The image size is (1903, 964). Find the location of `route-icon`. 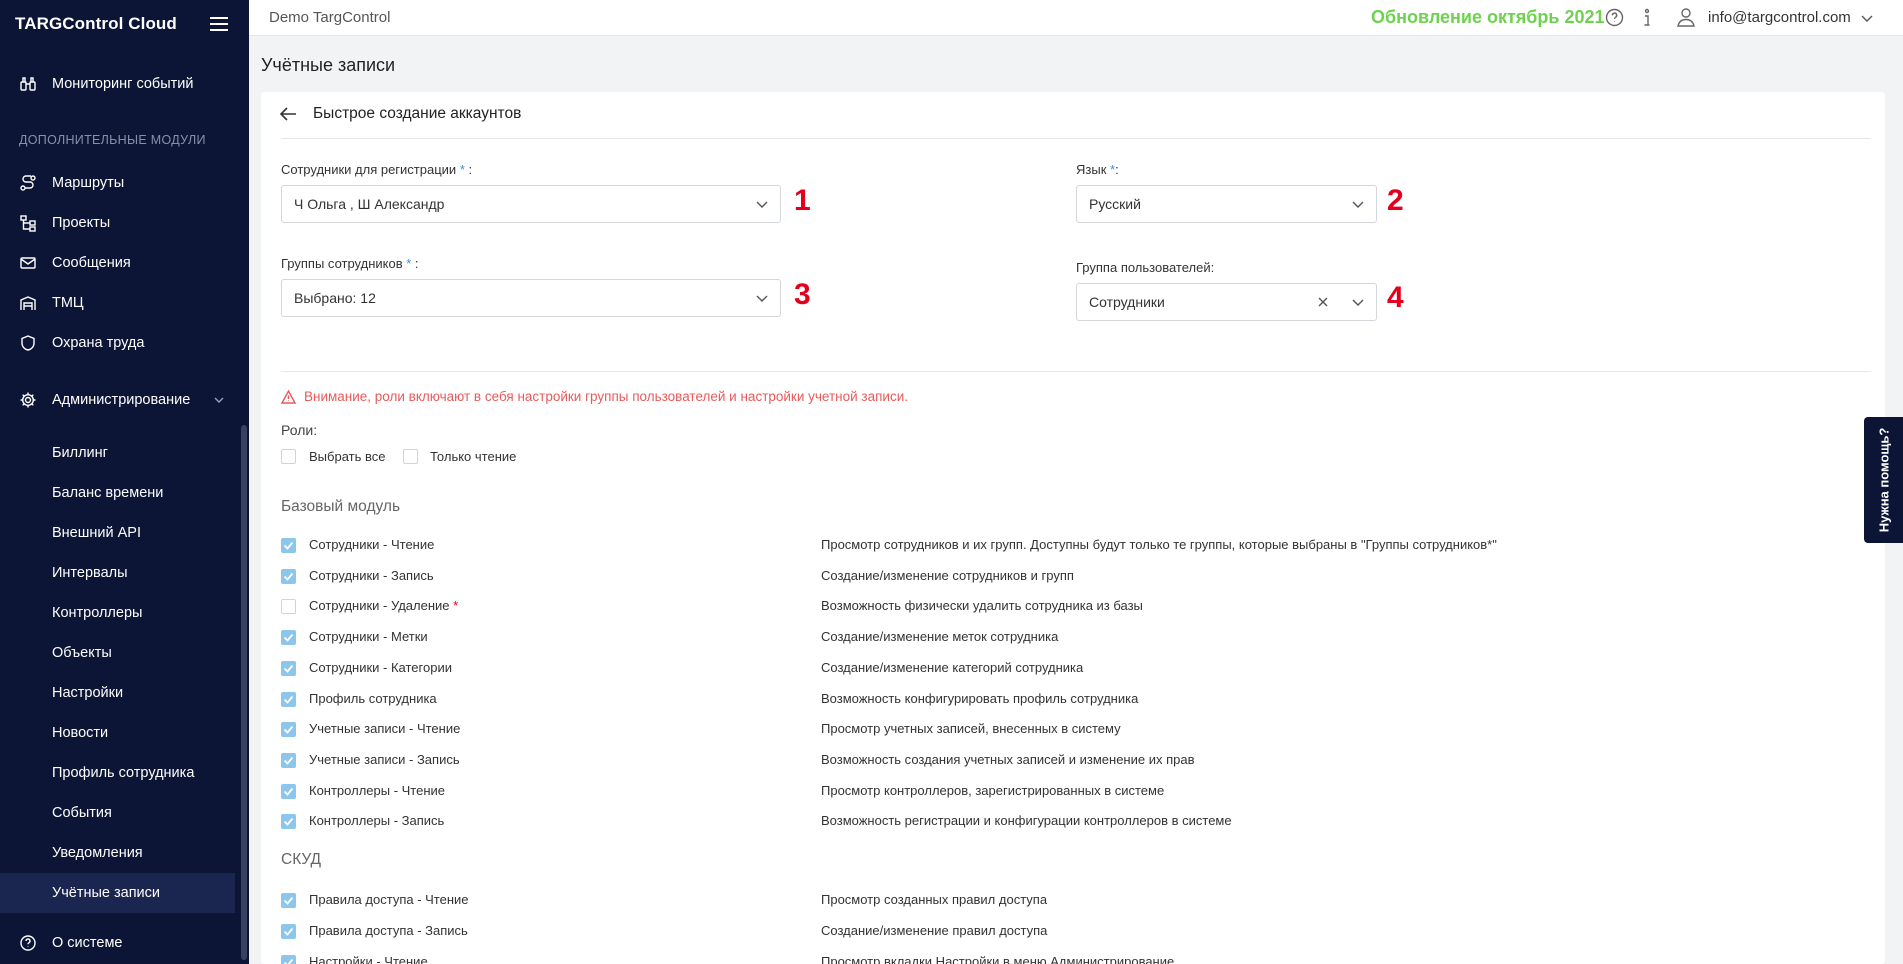

route-icon is located at coordinates (28, 183).